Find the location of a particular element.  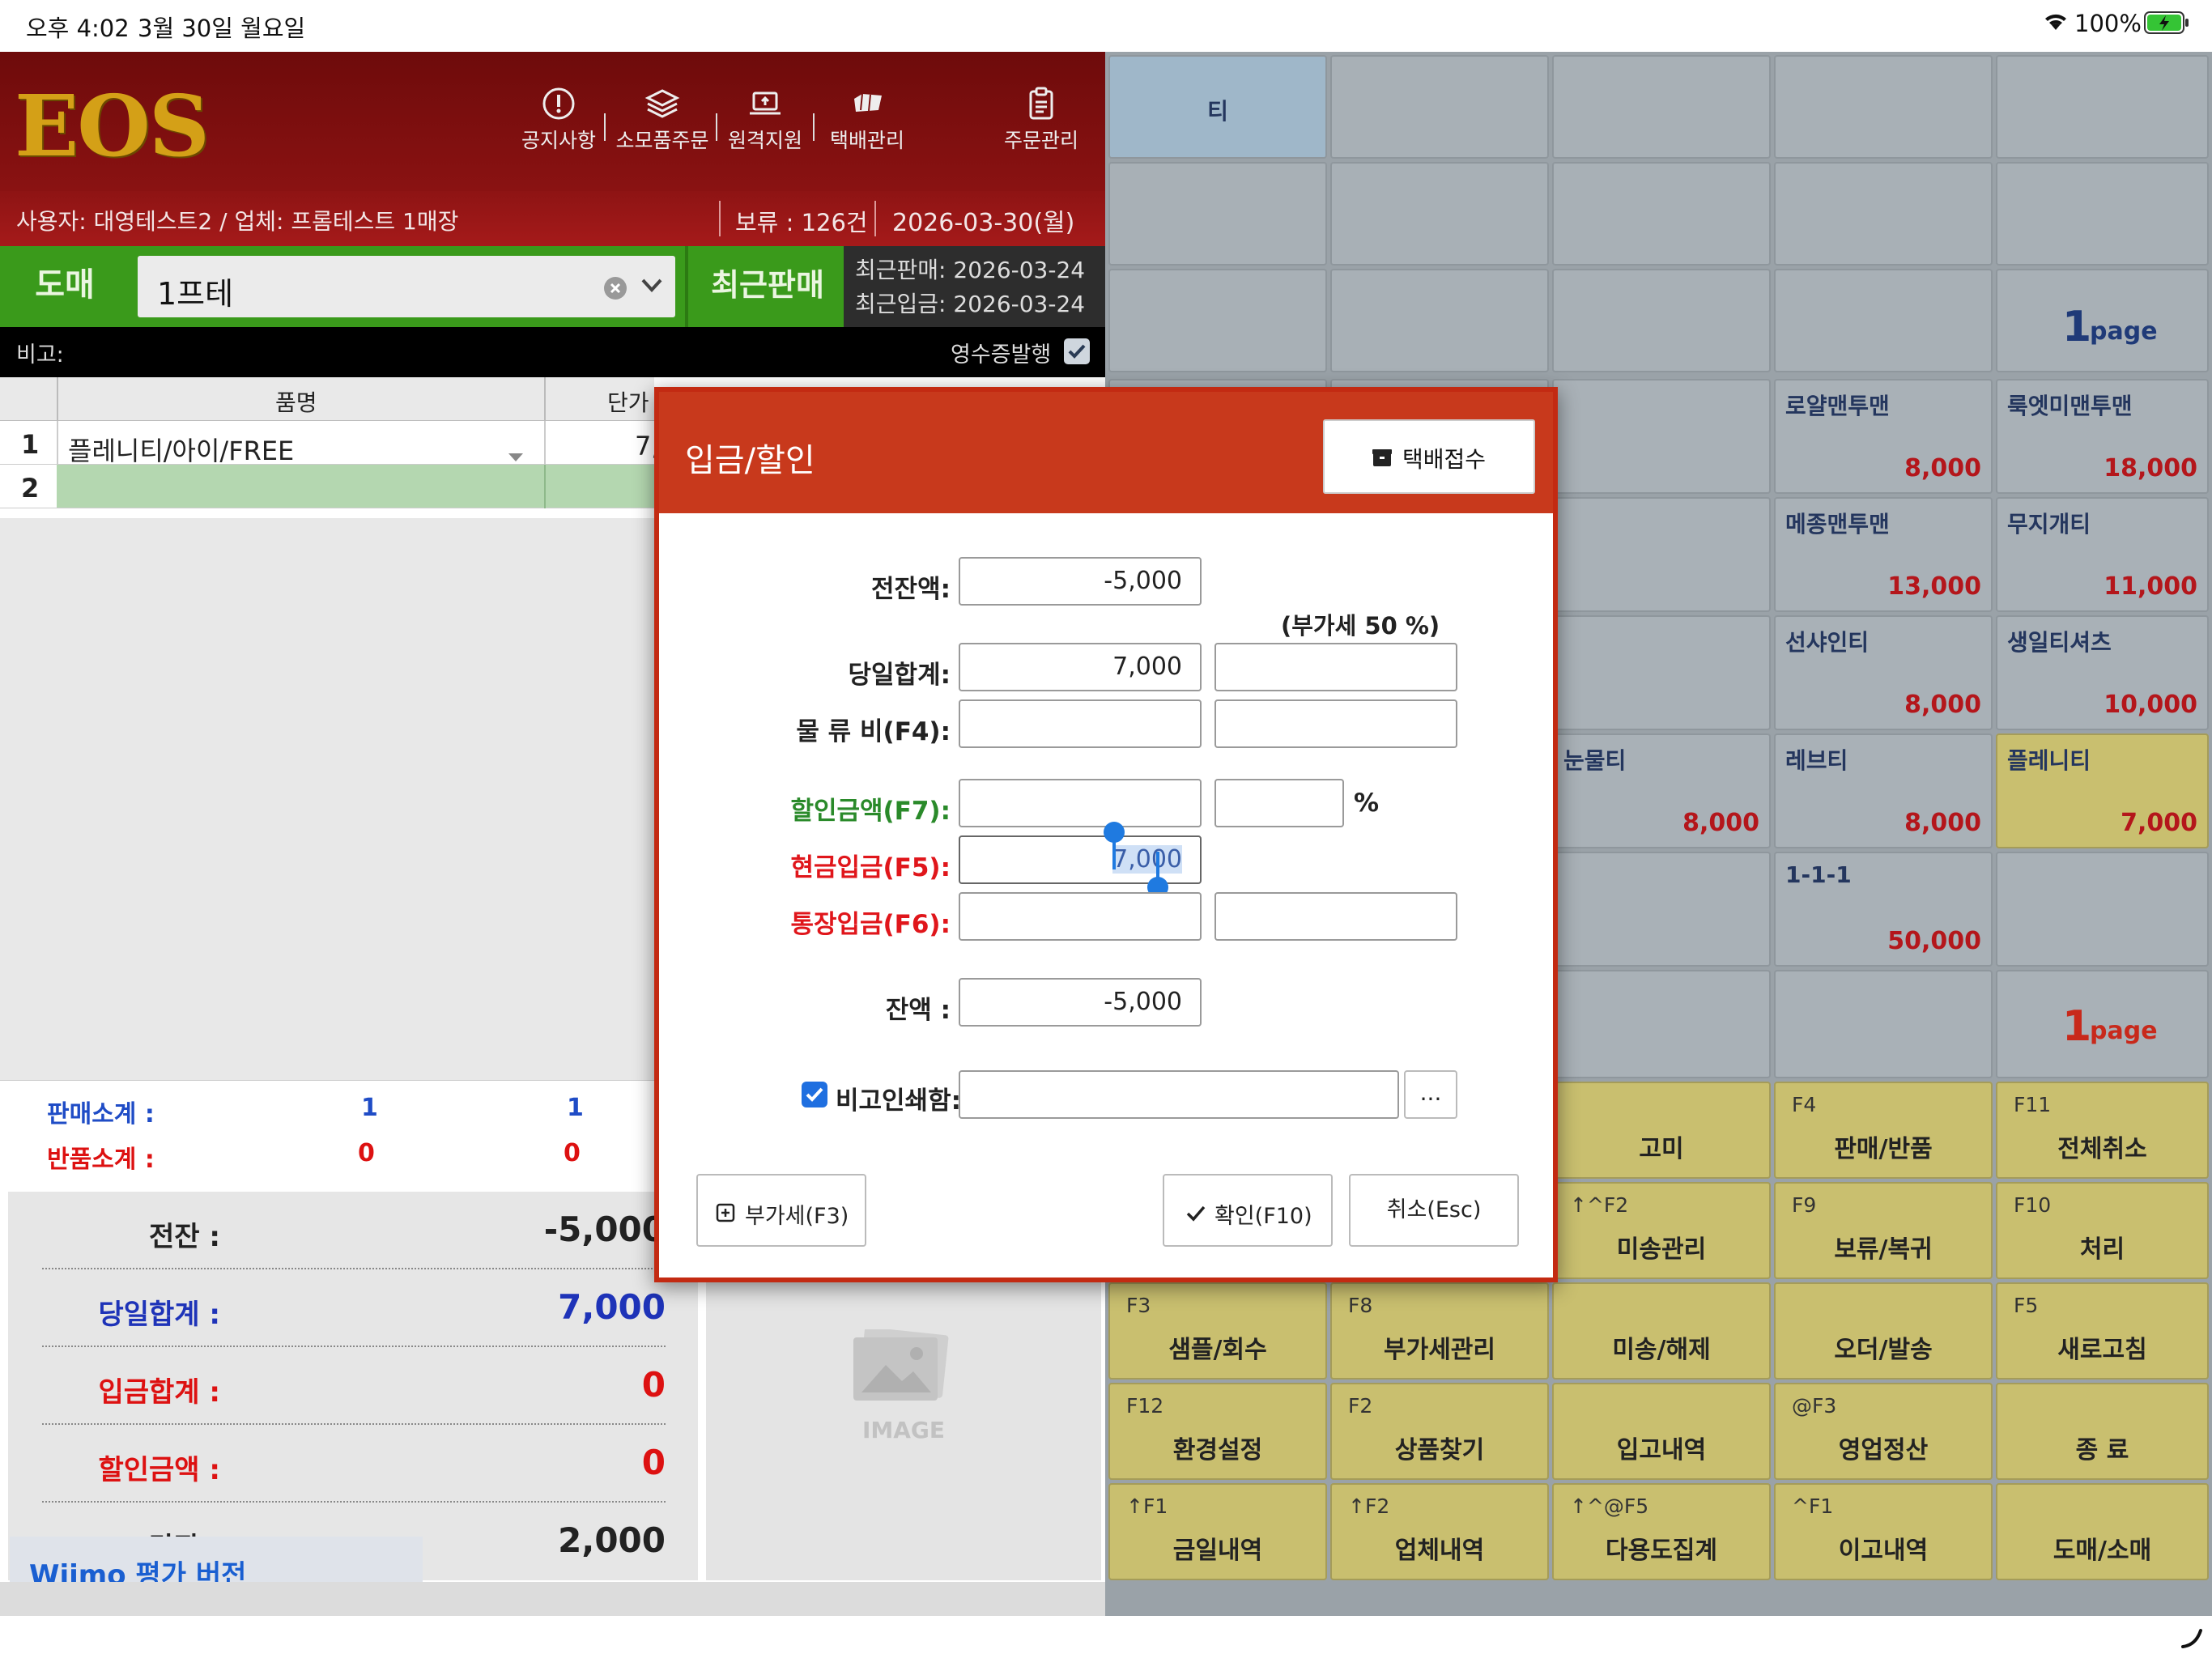

product-page-button: 1 page is located at coordinates (2102, 1024).